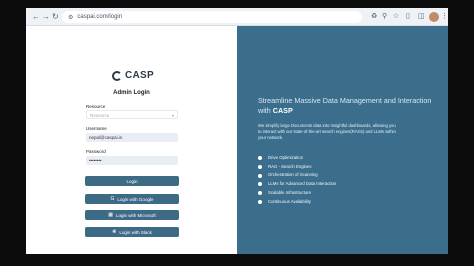 This screenshot has height=266, width=474. I want to click on feature-item: RAG - Search Engines, so click(297, 167).